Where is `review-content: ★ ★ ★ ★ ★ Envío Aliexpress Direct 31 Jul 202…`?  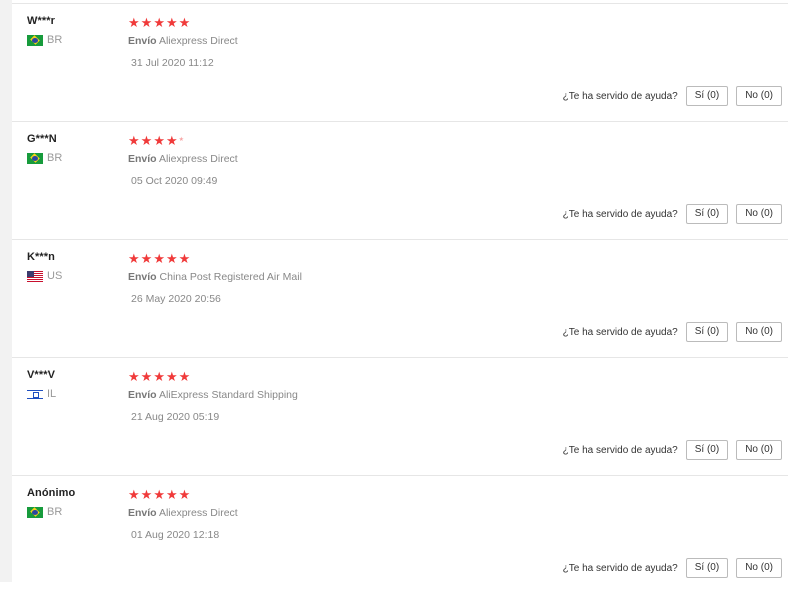
review-content: ★ ★ ★ ★ ★ Envío Aliexpress Direct 31 Jul 202… is located at coordinates (183, 42).